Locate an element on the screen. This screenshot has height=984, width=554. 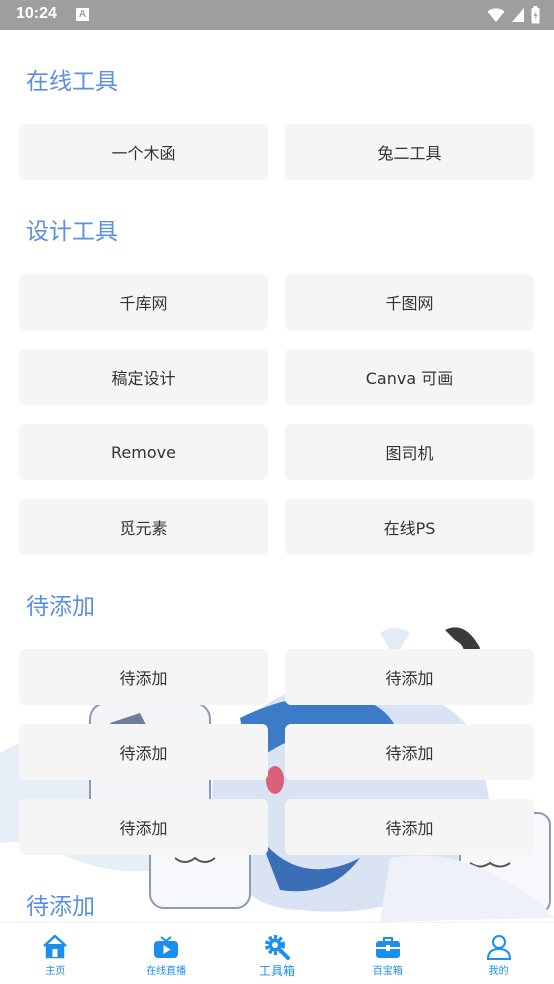
gear-wrench-icon is located at coordinates (277, 947).